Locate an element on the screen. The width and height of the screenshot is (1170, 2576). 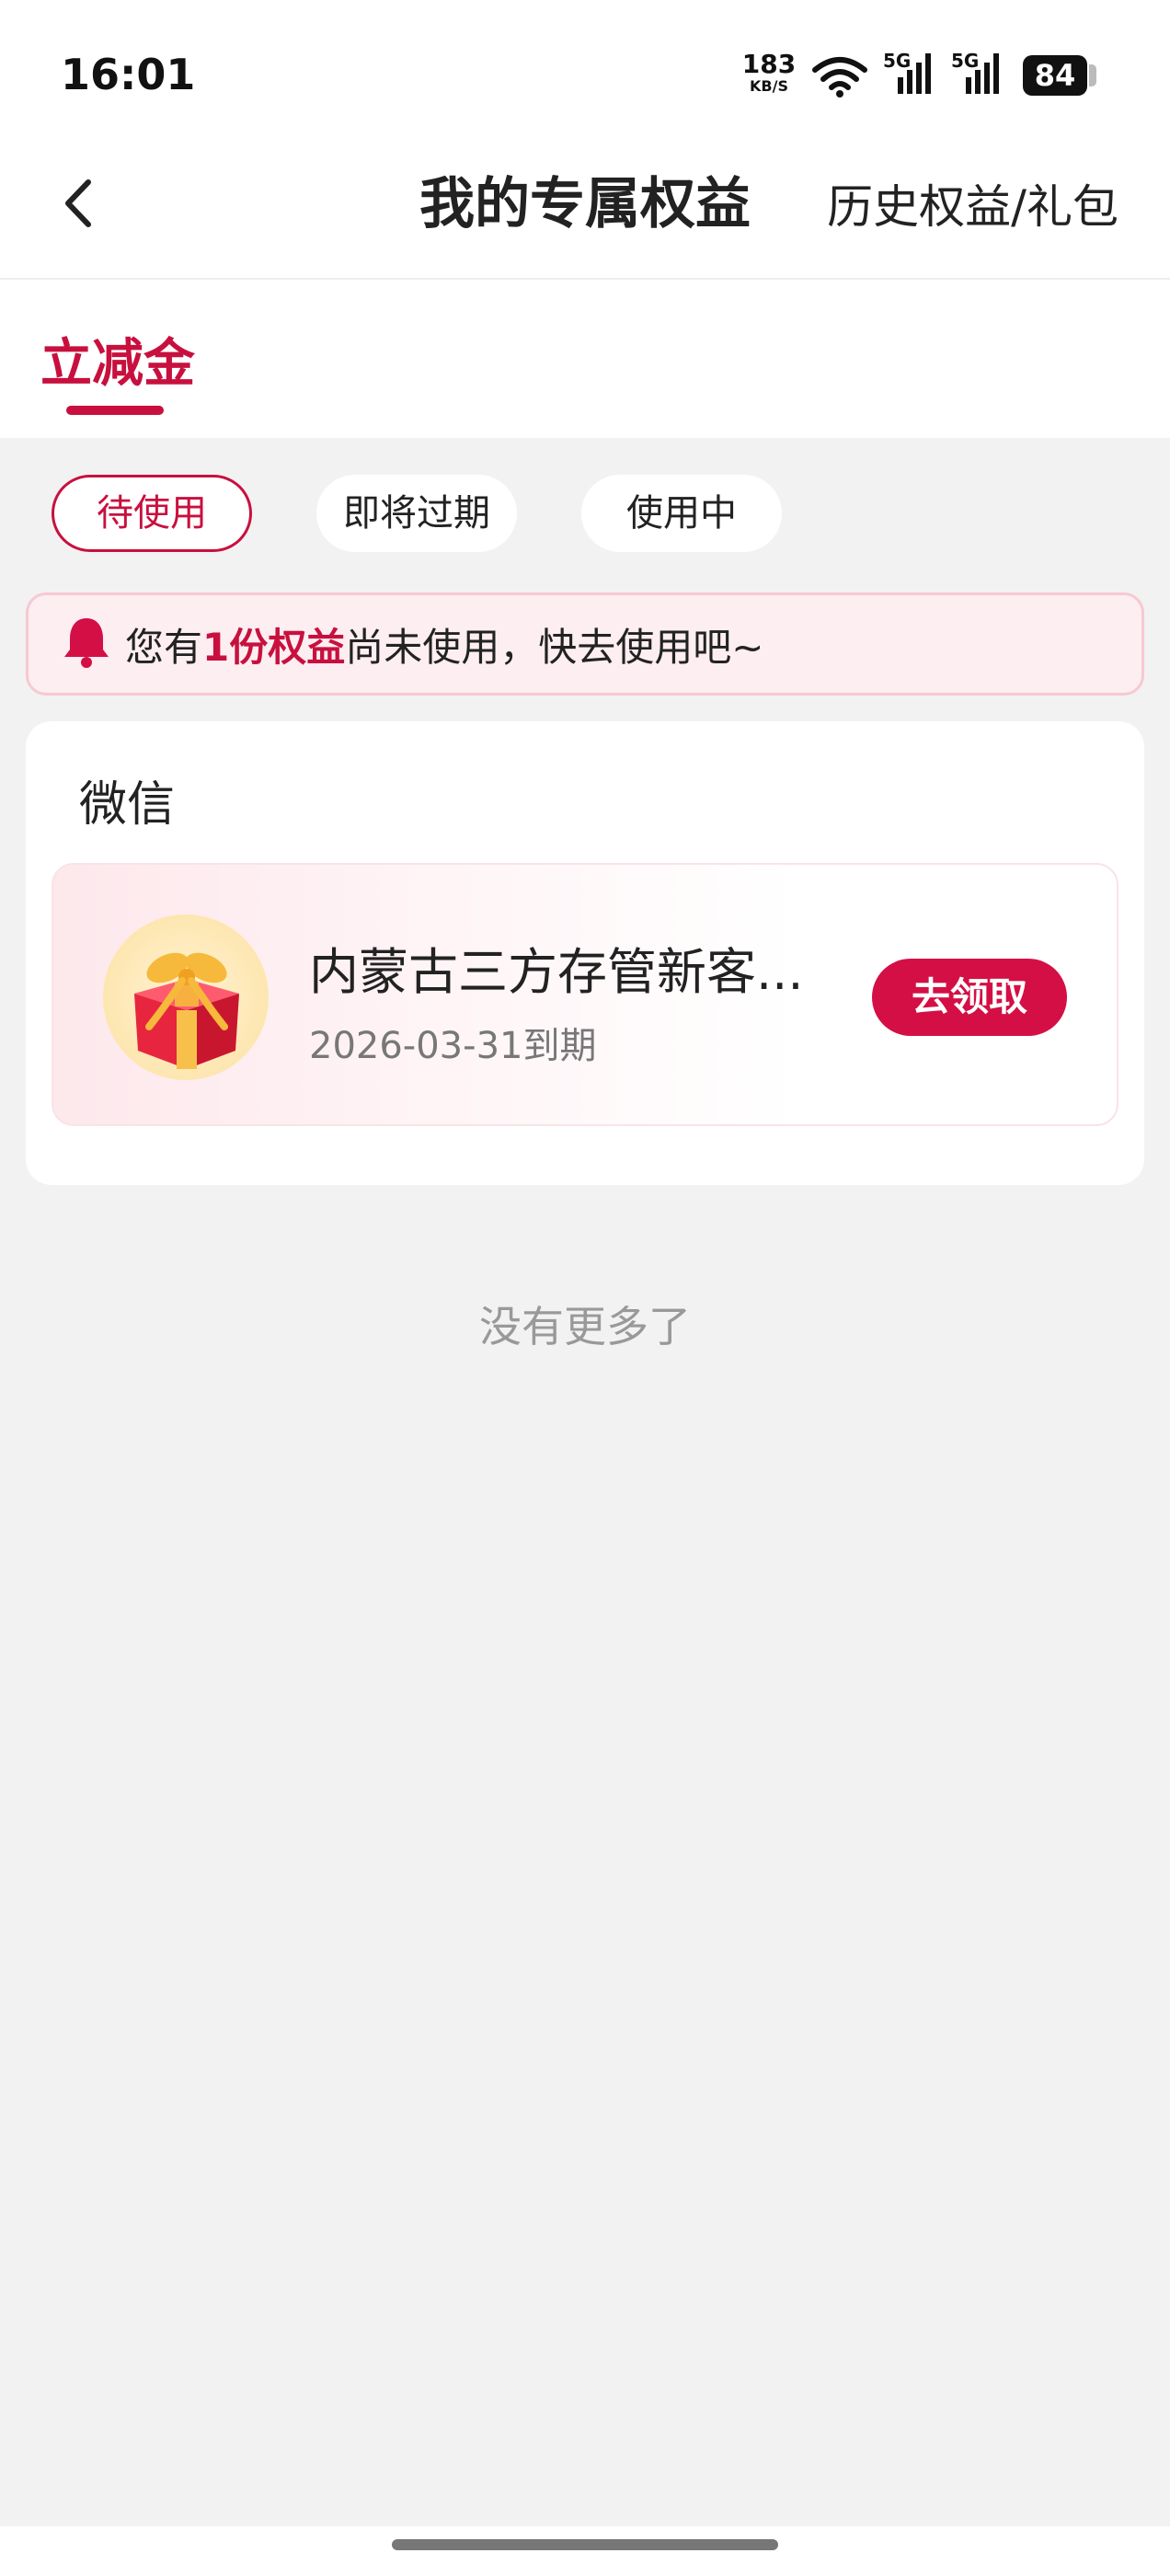
tab-active-indicator is located at coordinates (115, 410).